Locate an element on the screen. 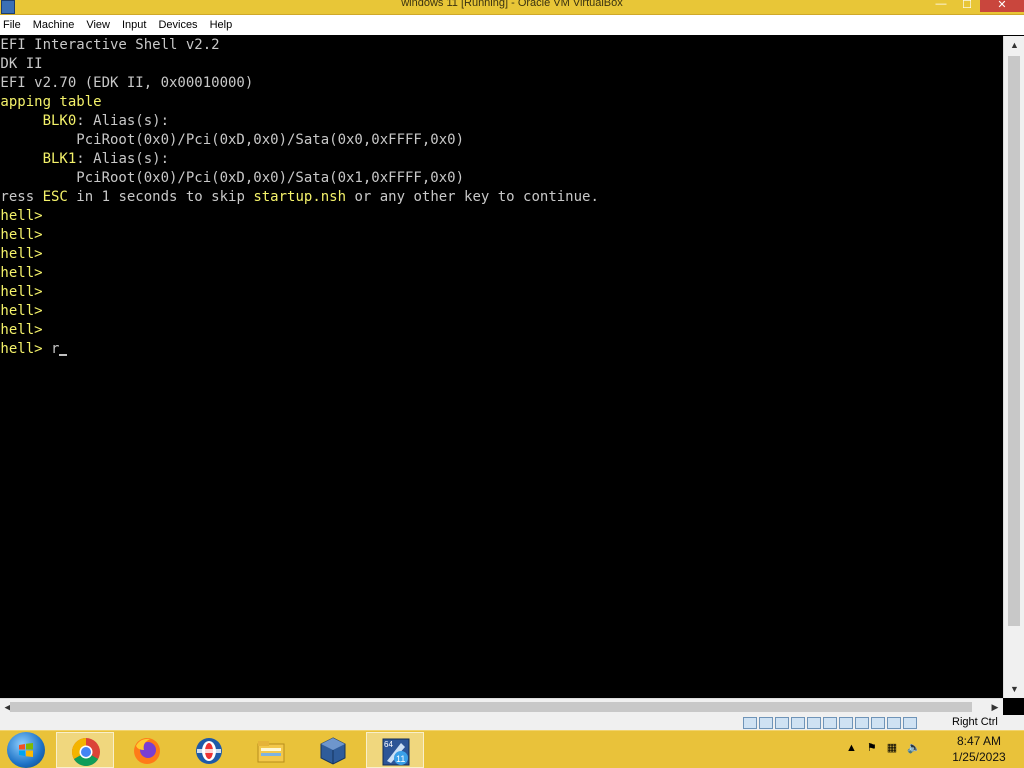  console-line: UEFI v2.70 (EDK II, 0x00010000) is located at coordinates (127, 83).